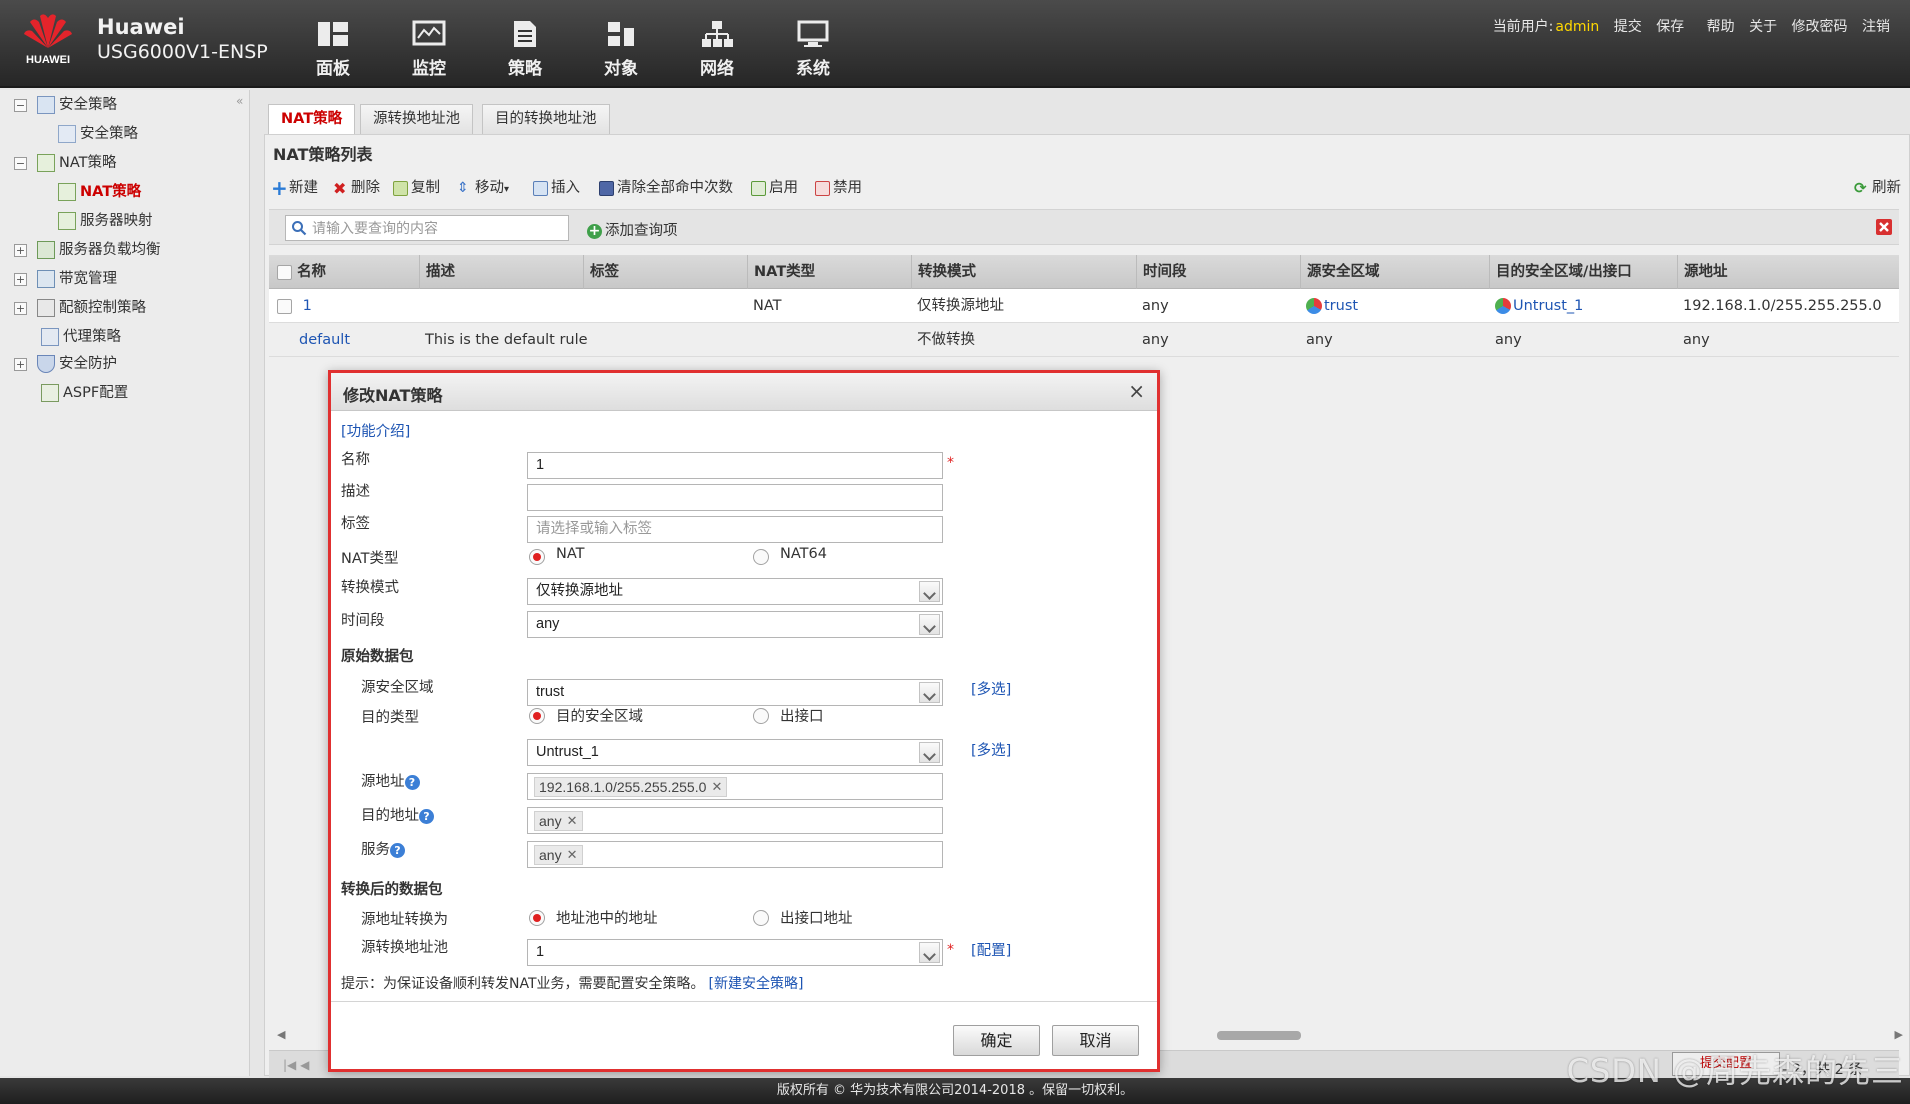 This screenshot has width=1910, height=1104. What do you see at coordinates (813, 49) in the screenshot?
I see `nav-system: 系统` at bounding box center [813, 49].